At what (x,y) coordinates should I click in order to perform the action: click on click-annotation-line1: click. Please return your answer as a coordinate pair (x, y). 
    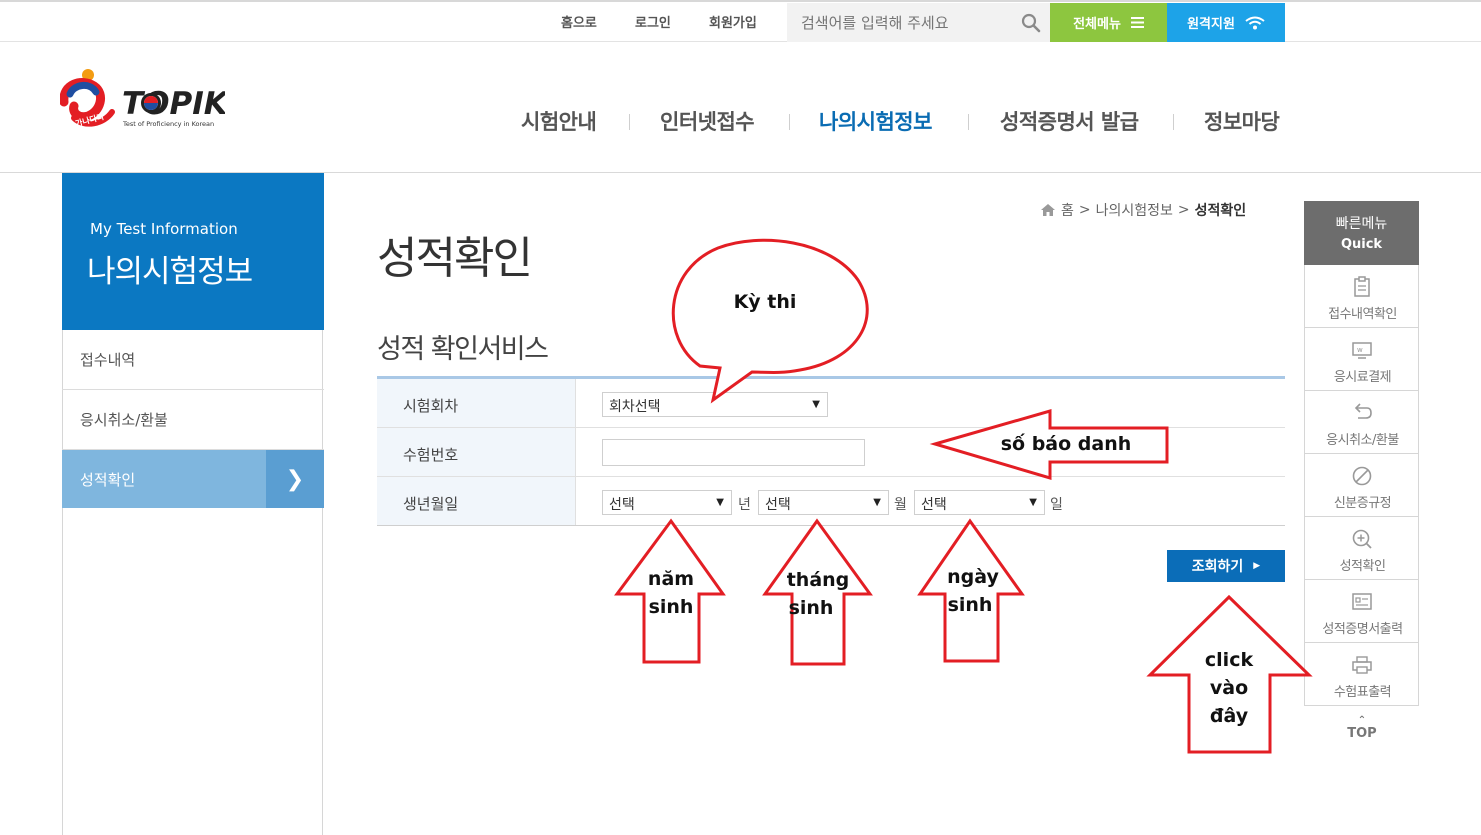
    Looking at the image, I should click on (1229, 660).